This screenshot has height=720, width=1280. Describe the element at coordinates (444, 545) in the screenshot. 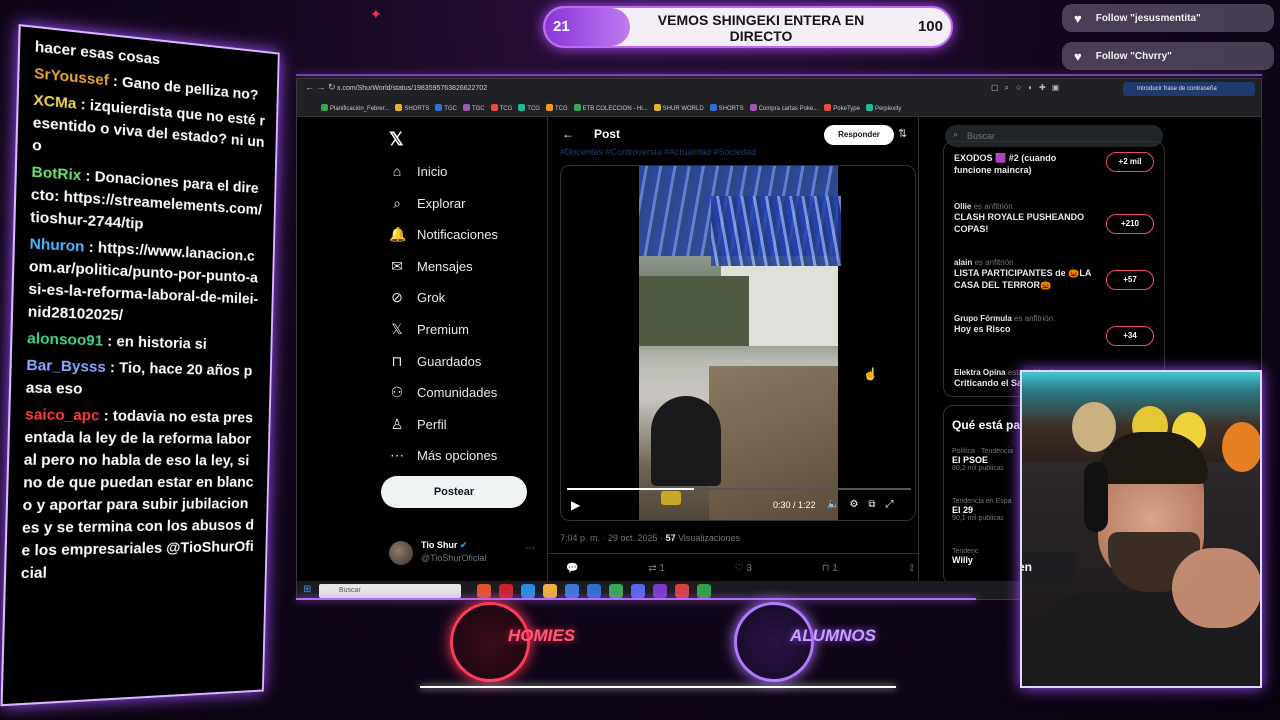

I see `account-name: Tio Shur ✔` at that location.